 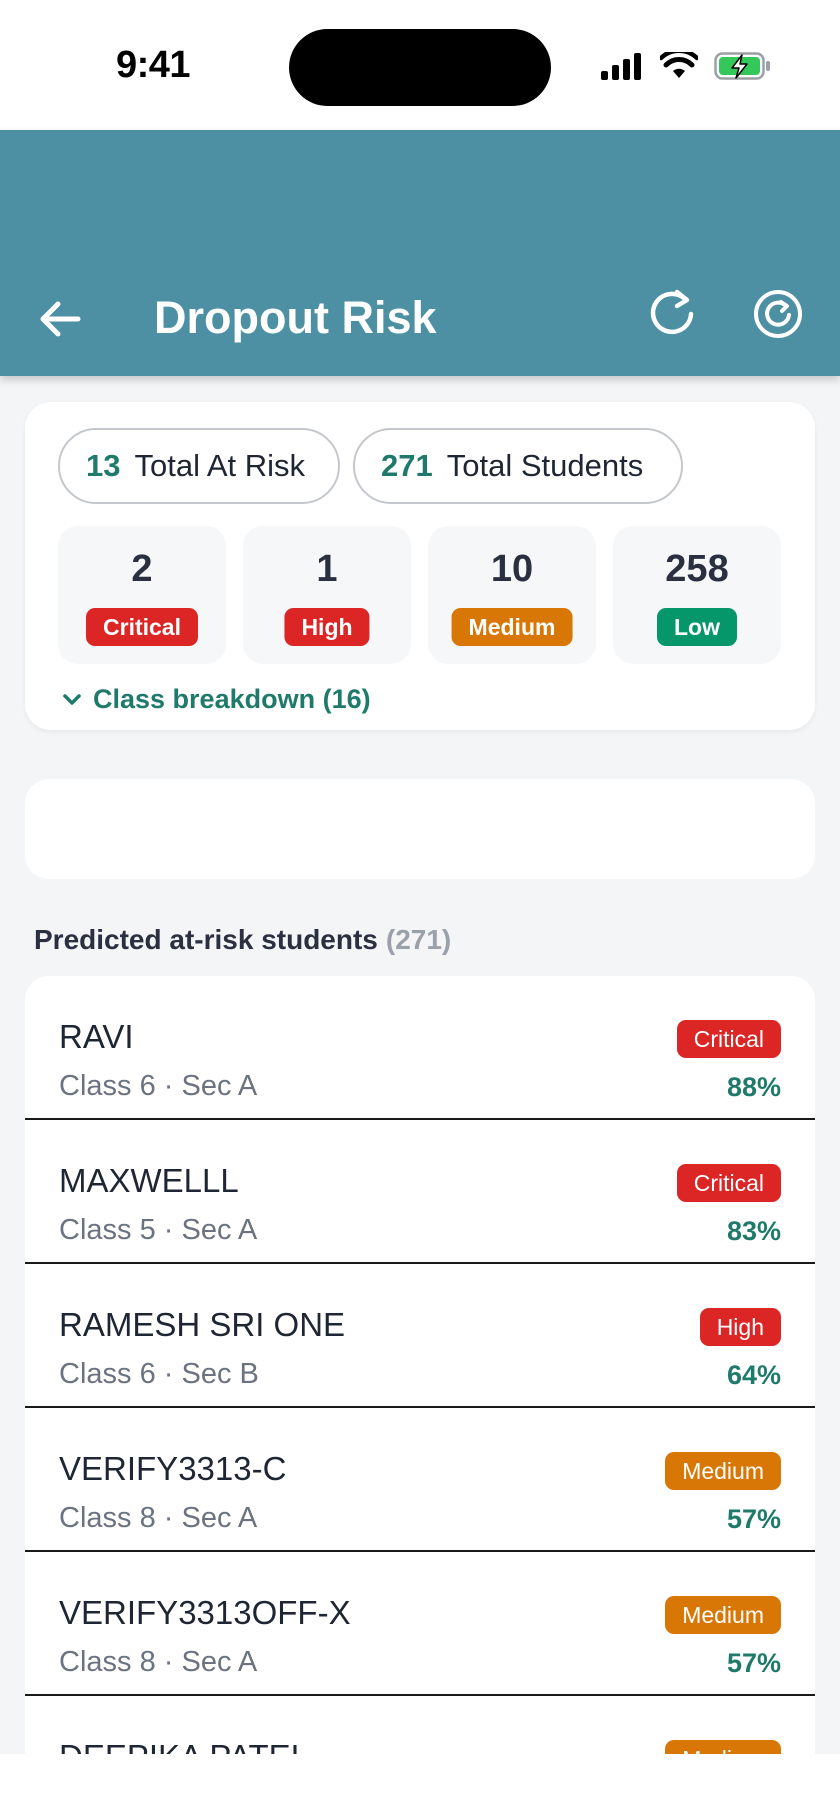 I want to click on student-name: DEEPIKA PATEL, so click(x=184, y=1746).